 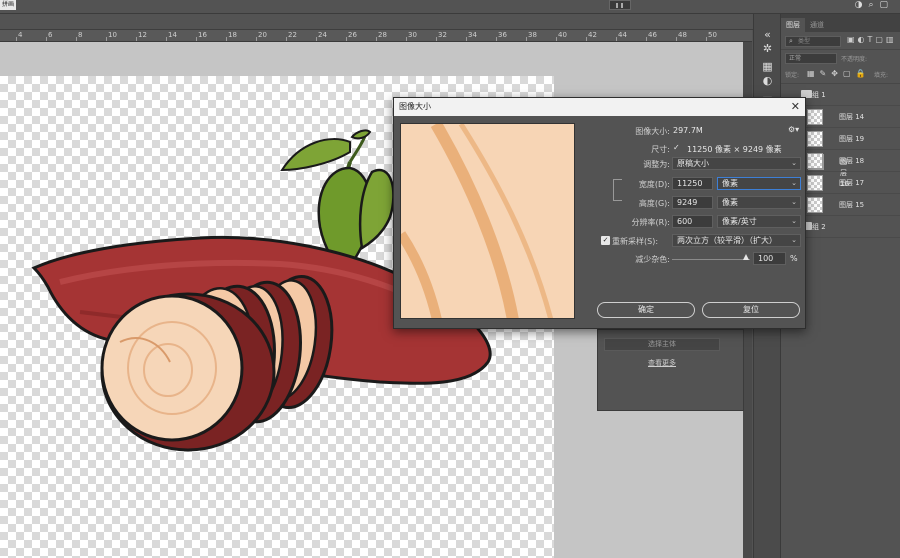 I want to click on preview-image, so click(x=487, y=221).